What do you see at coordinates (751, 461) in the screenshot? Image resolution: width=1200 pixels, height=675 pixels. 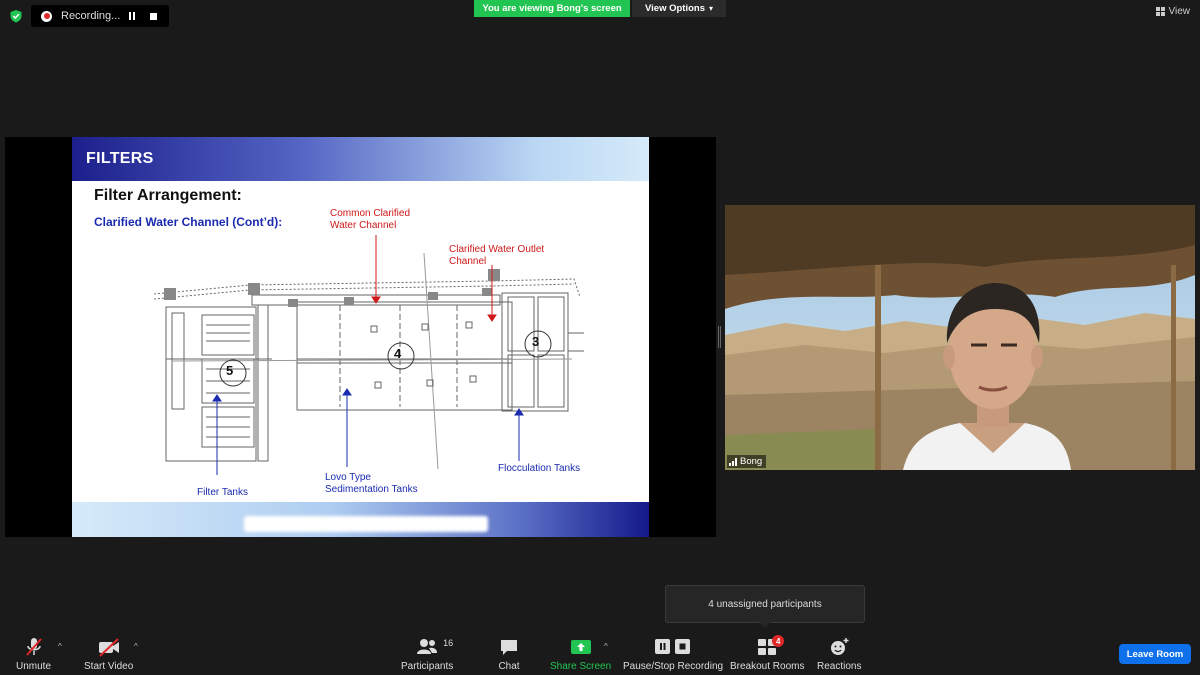 I see `participant-name: Bong` at bounding box center [751, 461].